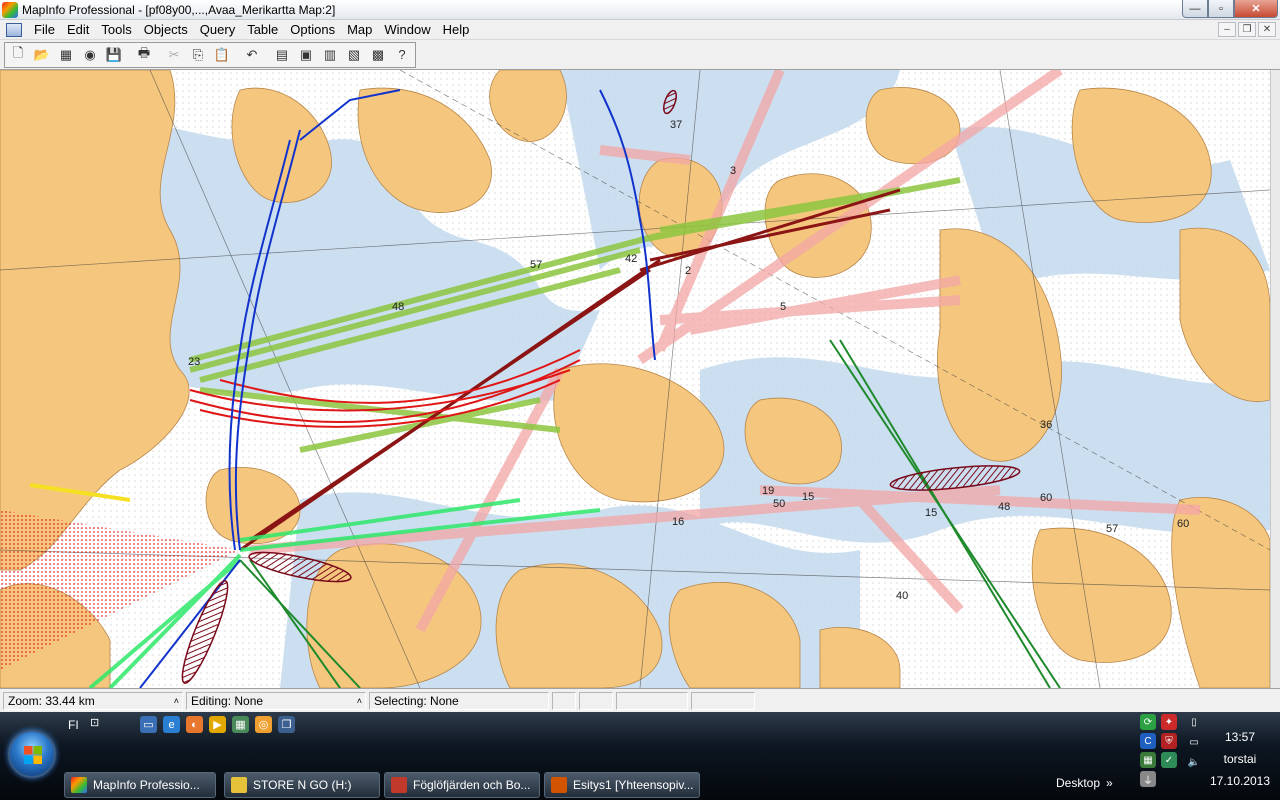 The image size is (1280, 800). Describe the element at coordinates (407, 30) in the screenshot. I see `menu-window: Window` at that location.